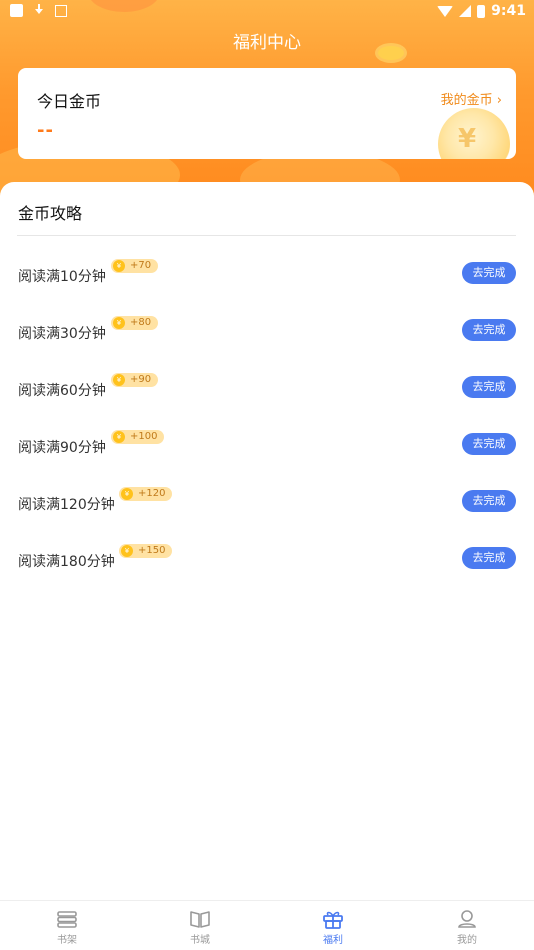 Image resolution: width=534 pixels, height=950 pixels. Describe the element at coordinates (144, 436) in the screenshot. I see `reward-value: +100` at that location.